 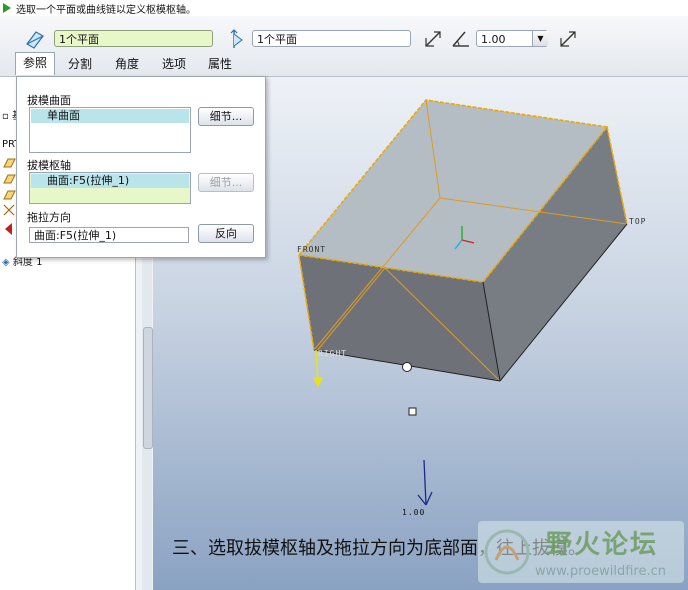 What do you see at coordinates (110, 116) in the screenshot?
I see `list-item: 单曲面` at bounding box center [110, 116].